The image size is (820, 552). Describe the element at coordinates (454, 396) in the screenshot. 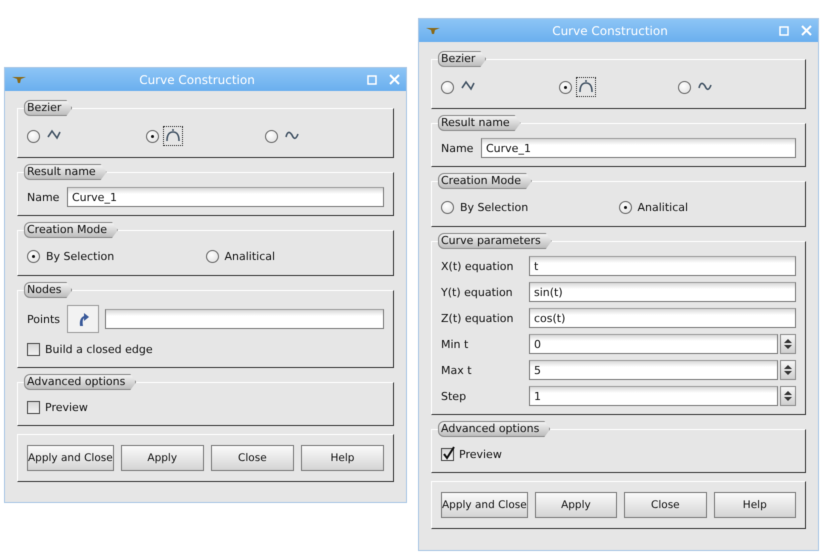

I see `field-label: Step` at that location.